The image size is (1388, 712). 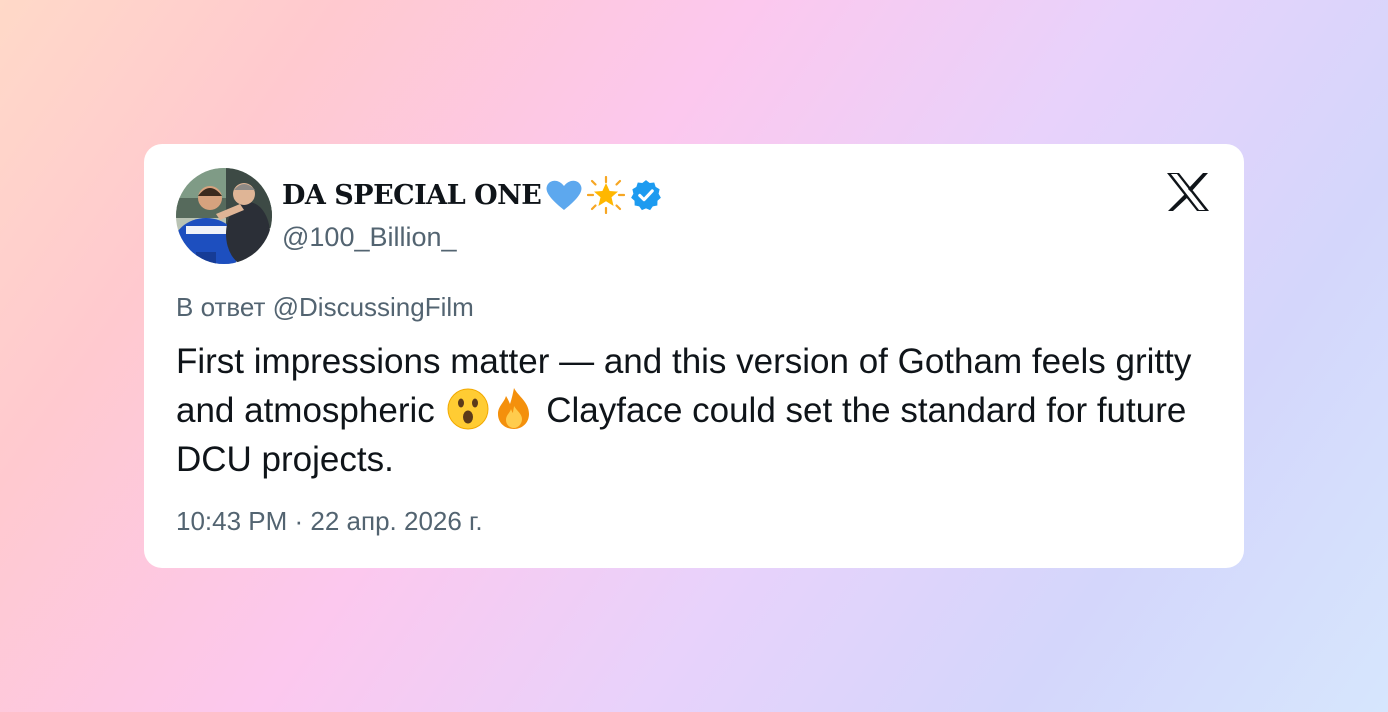 What do you see at coordinates (369, 237) in the screenshot?
I see `handle: @100_Billion_` at bounding box center [369, 237].